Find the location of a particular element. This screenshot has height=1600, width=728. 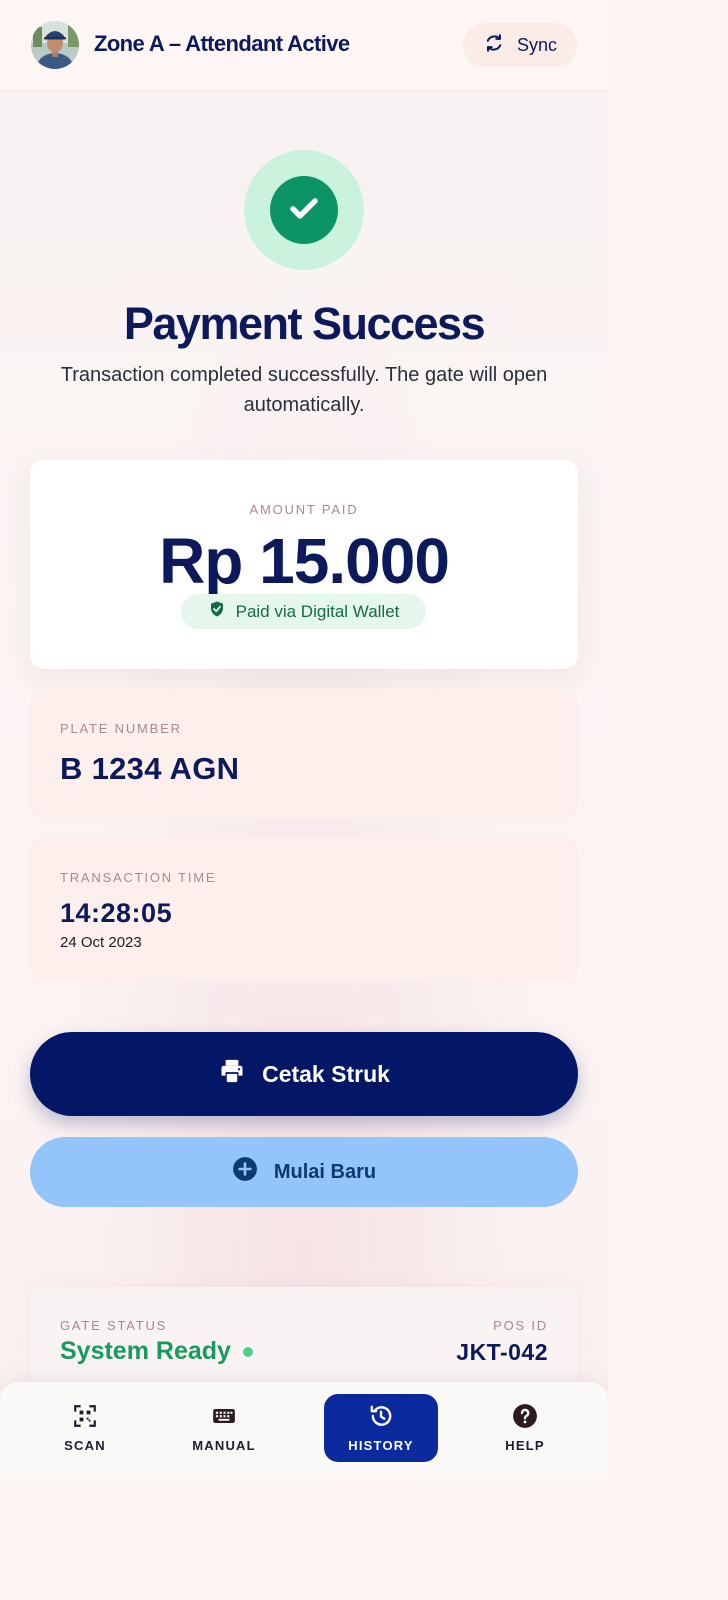

pos-id-label: POS ID is located at coordinates (520, 1325).